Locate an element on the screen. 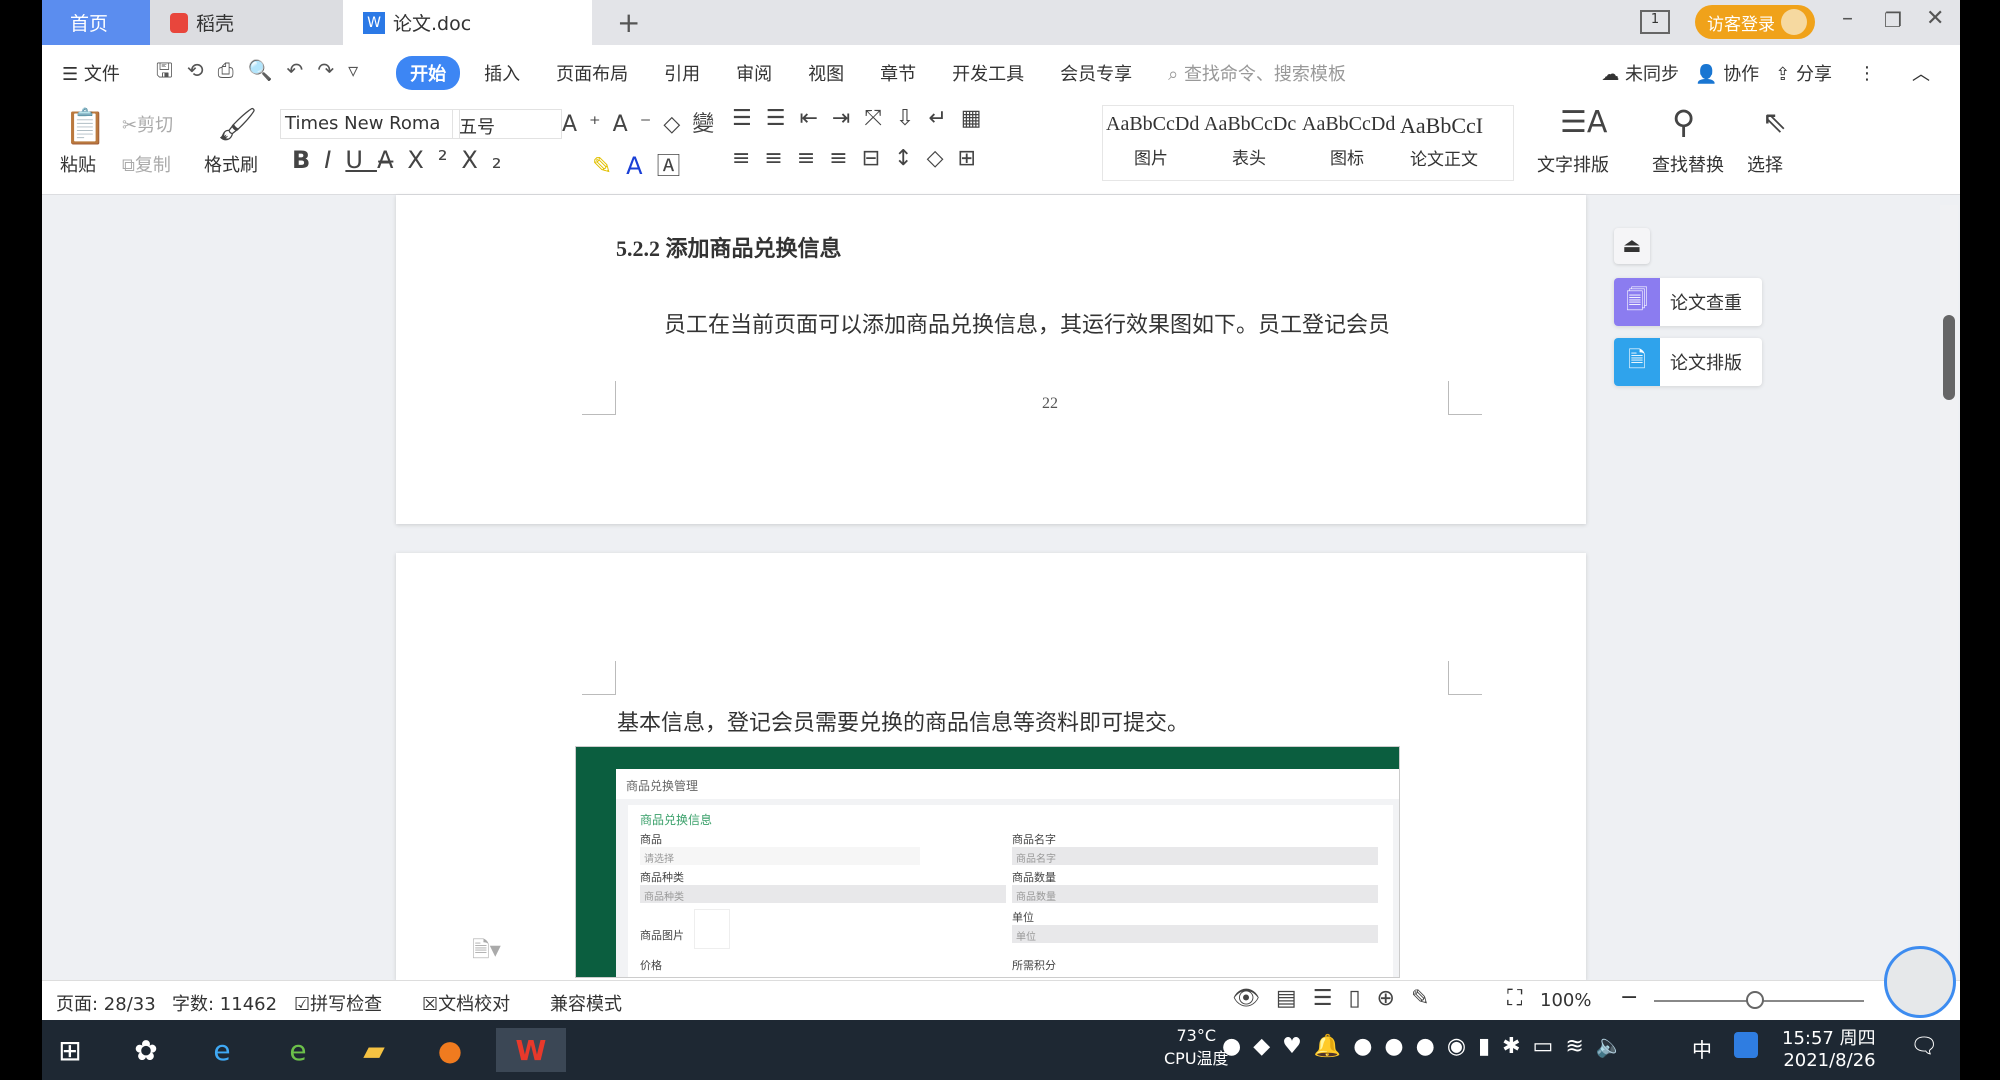  copy-button: ⧉复制 is located at coordinates (146, 164).